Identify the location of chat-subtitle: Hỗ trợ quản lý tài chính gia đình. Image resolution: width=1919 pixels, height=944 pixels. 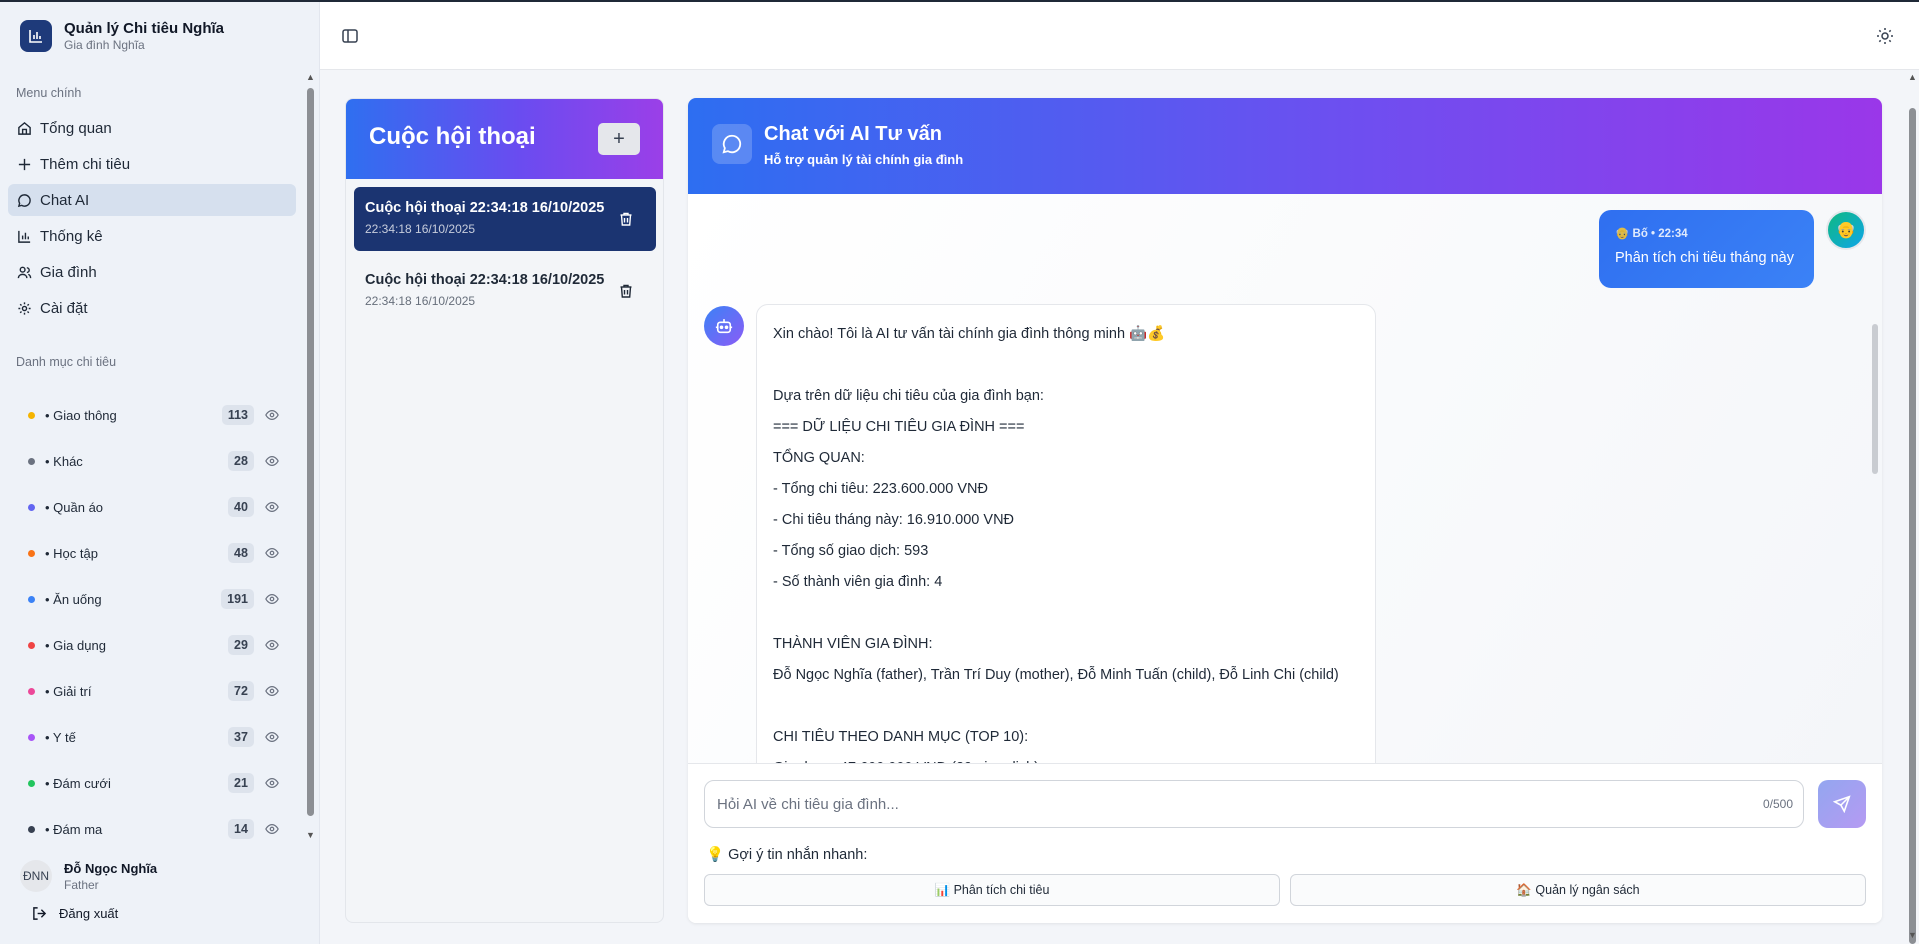
(864, 159).